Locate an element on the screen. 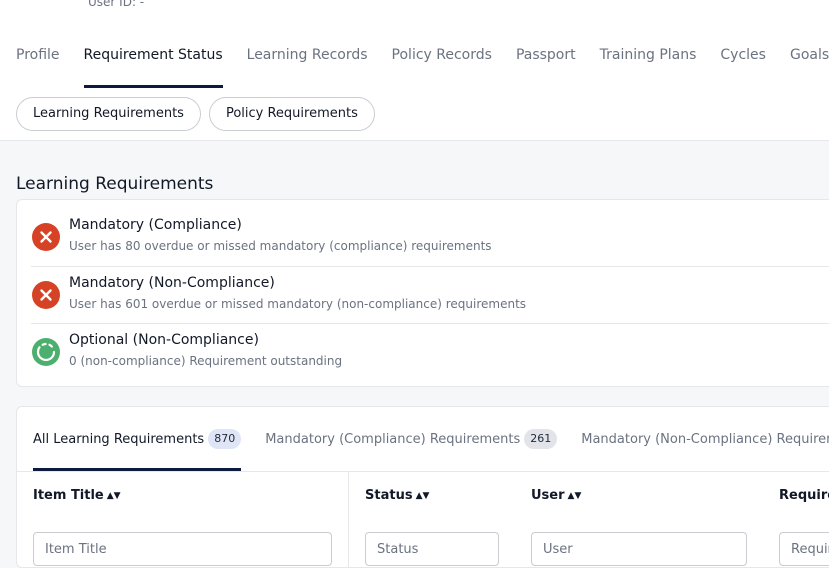 Image resolution: width=829 pixels, height=568 pixels. section-title: Learning Requirements is located at coordinates (115, 184).